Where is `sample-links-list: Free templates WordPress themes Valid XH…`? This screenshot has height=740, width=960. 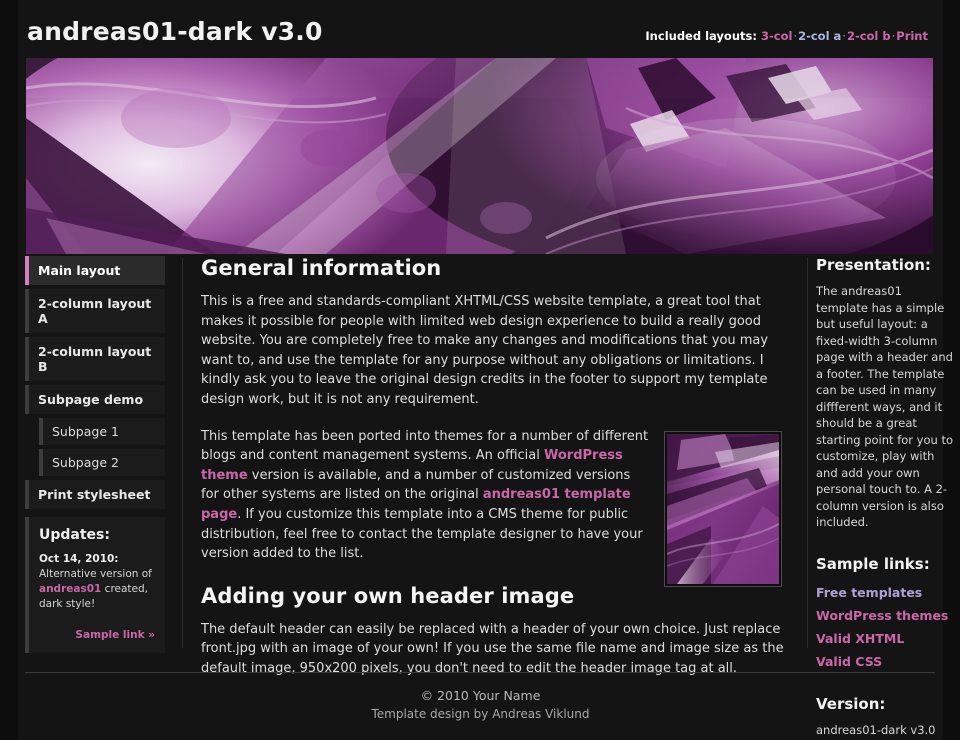 sample-links-list: Free templates WordPress themes Valid XH… is located at coordinates (886, 626).